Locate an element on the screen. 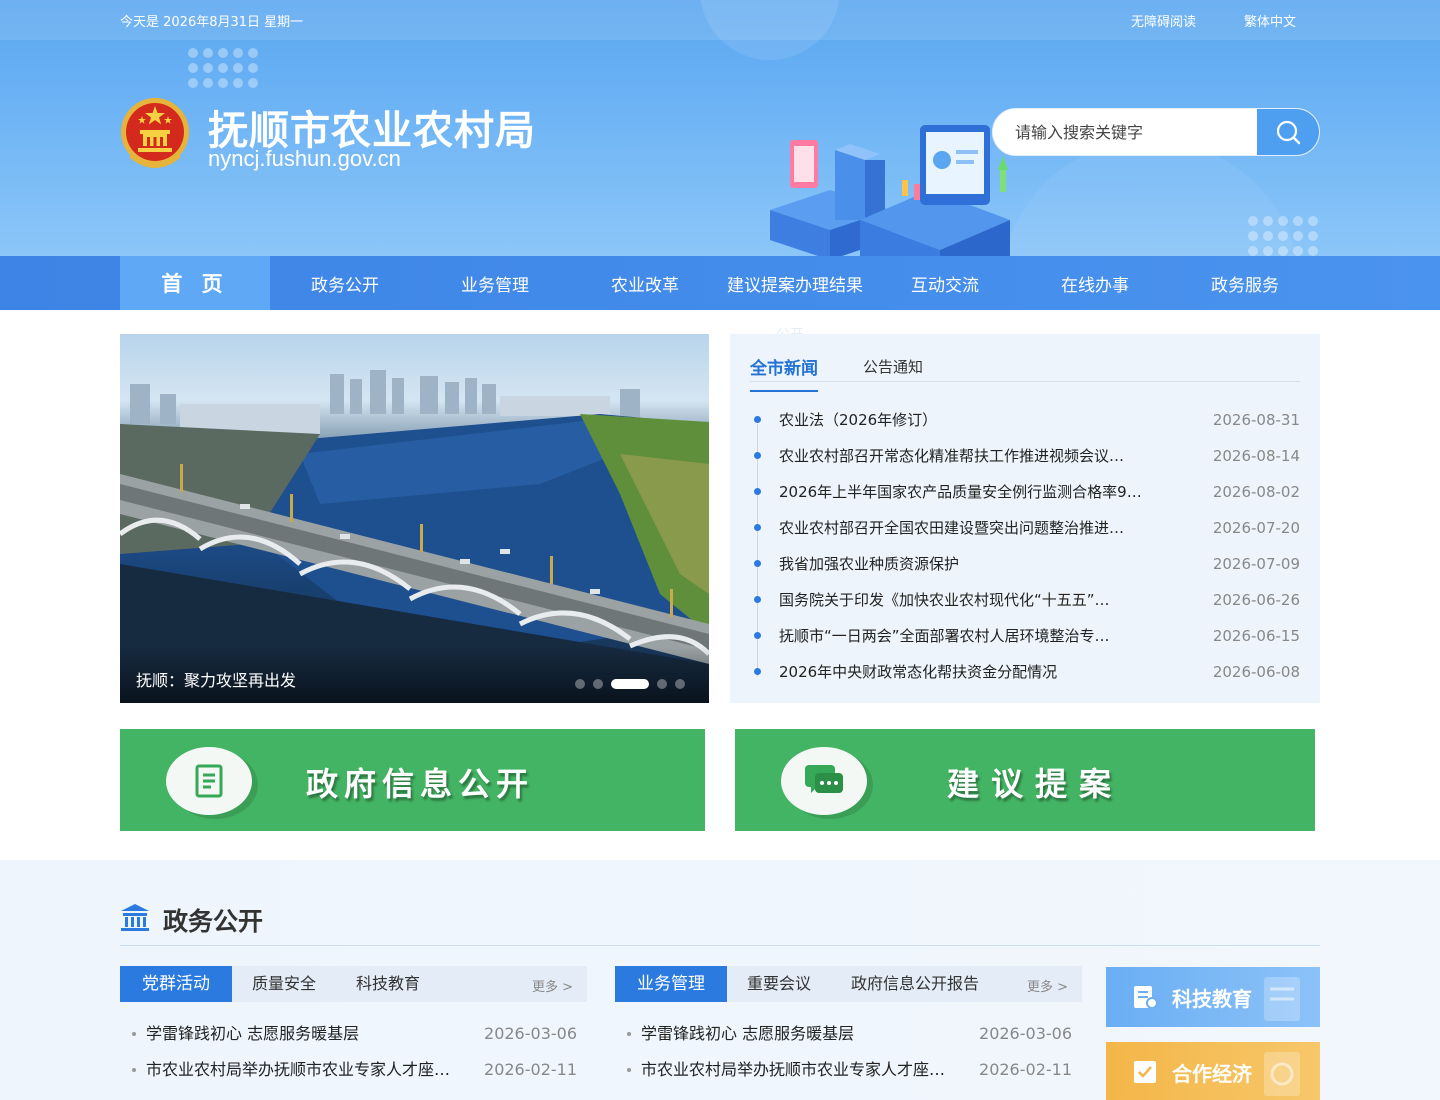 Image resolution: width=1440 pixels, height=1100 pixels. accessible-reading-link: 无障碍阅读 is located at coordinates (1163, 20).